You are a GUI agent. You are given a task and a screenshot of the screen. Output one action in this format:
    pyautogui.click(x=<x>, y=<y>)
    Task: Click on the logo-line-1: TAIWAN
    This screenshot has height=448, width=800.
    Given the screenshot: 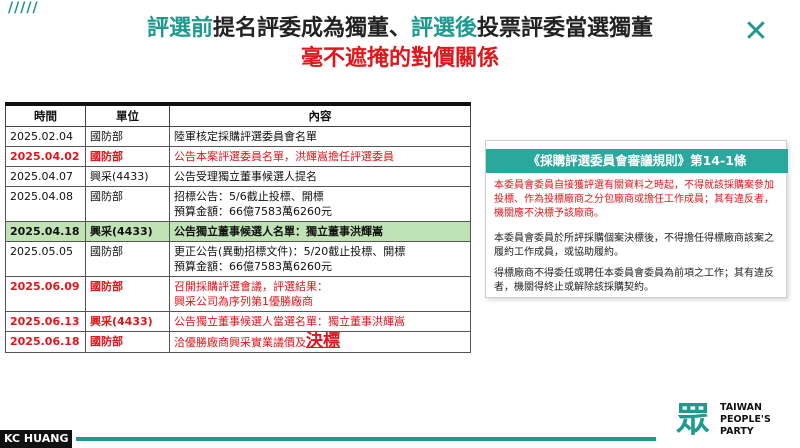 What is the action you would take?
    pyautogui.click(x=741, y=407)
    